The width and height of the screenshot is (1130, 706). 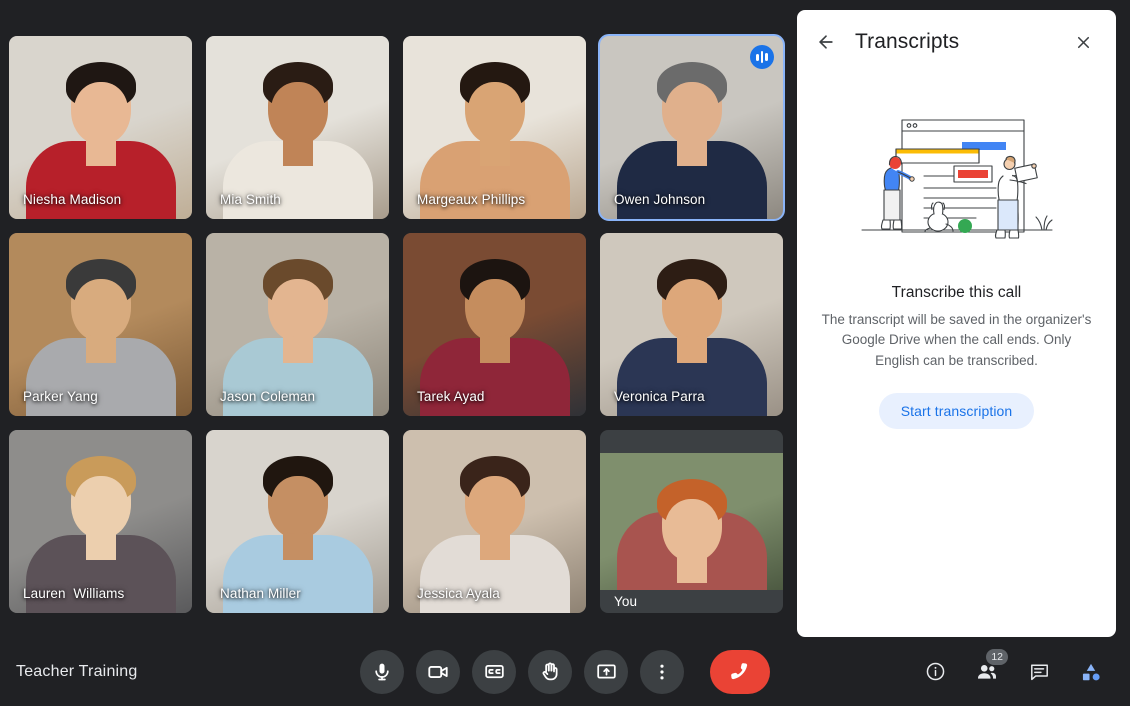 I want to click on participant-name: Lauren Williams, so click(x=74, y=593).